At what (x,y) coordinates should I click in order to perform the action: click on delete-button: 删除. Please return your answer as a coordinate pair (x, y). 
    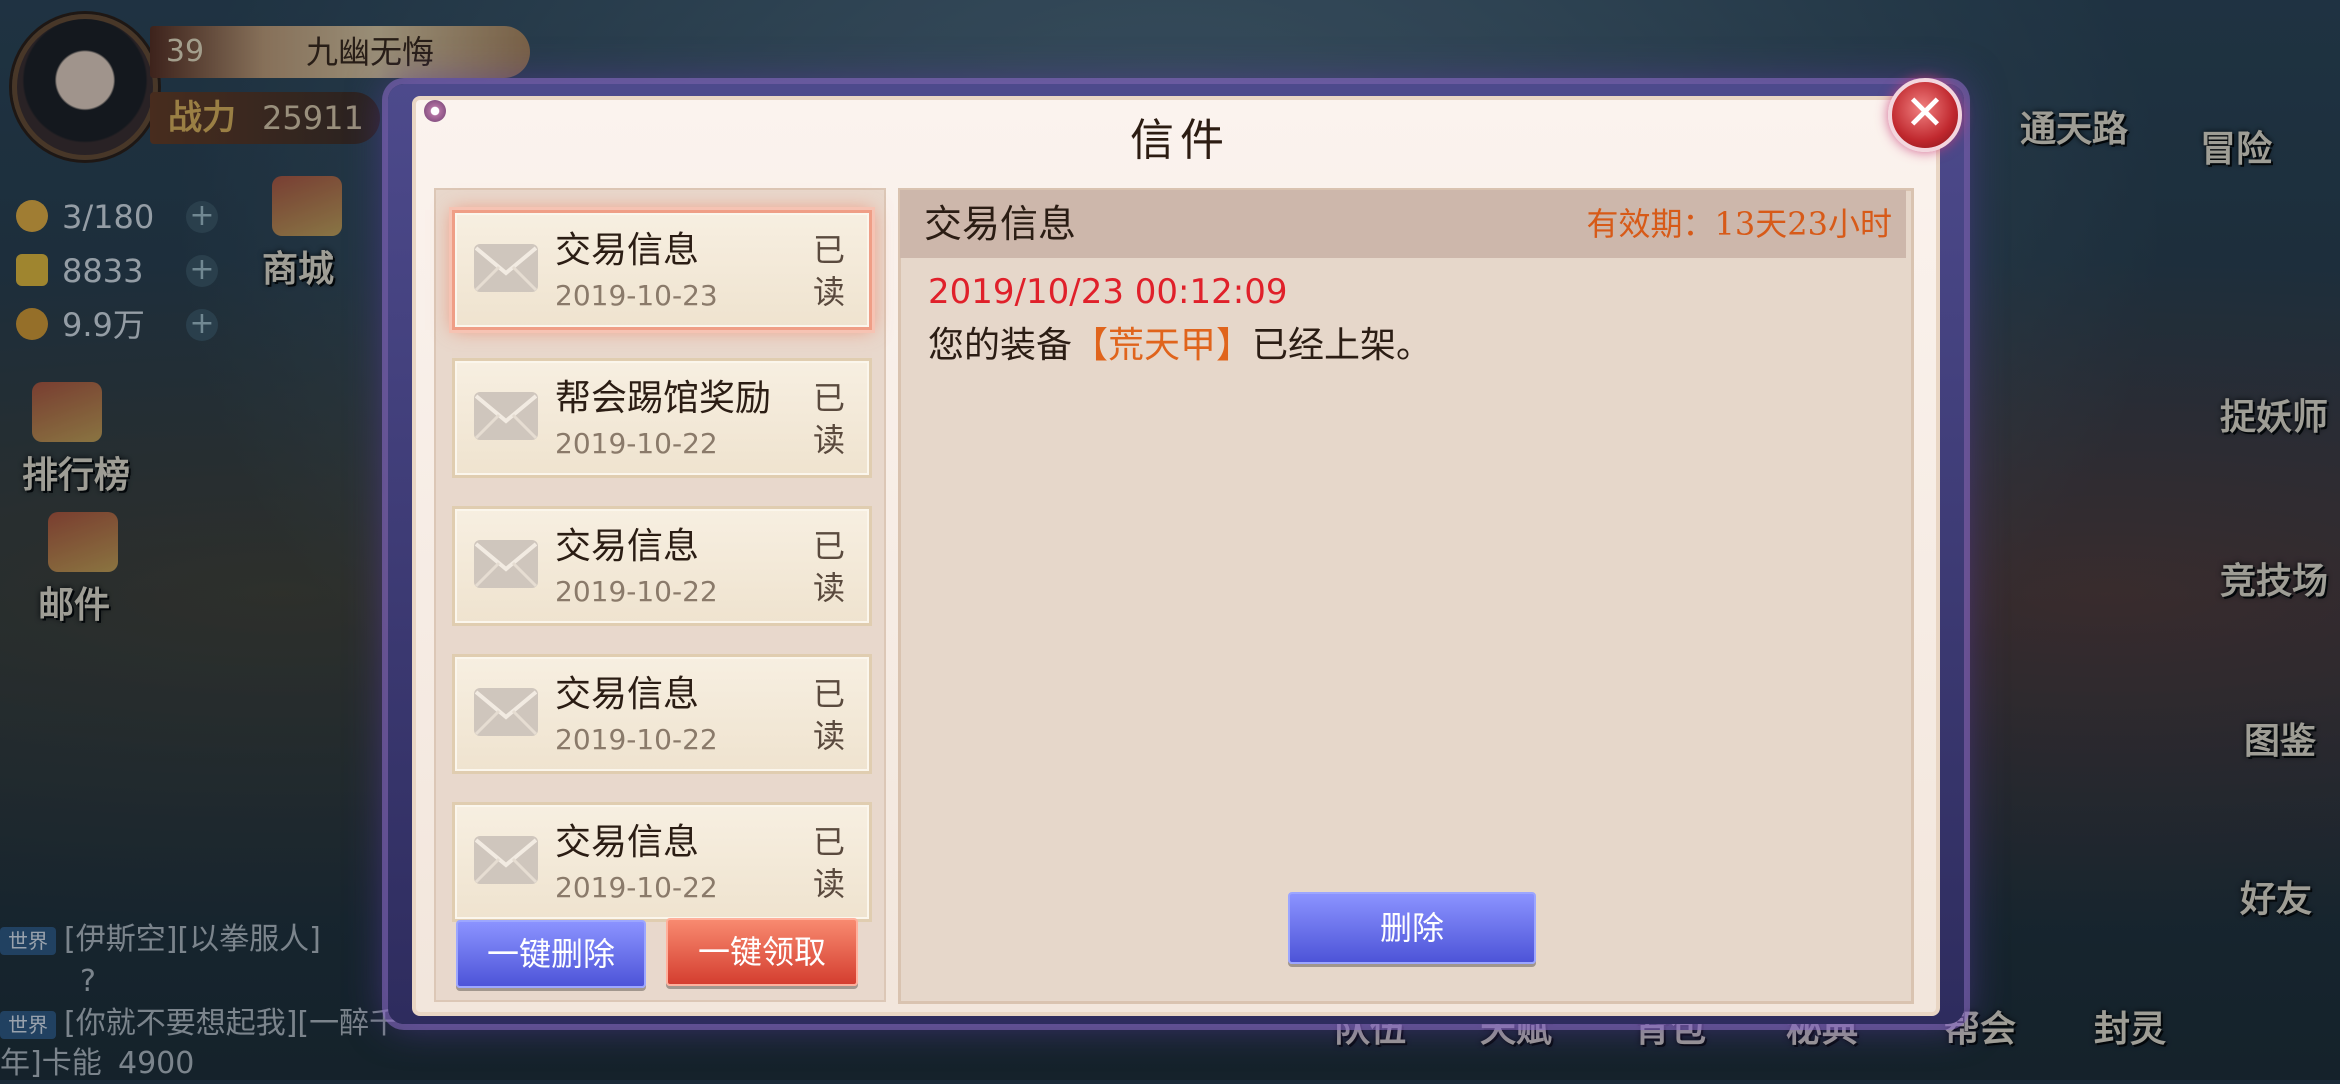
    Looking at the image, I should click on (1412, 928).